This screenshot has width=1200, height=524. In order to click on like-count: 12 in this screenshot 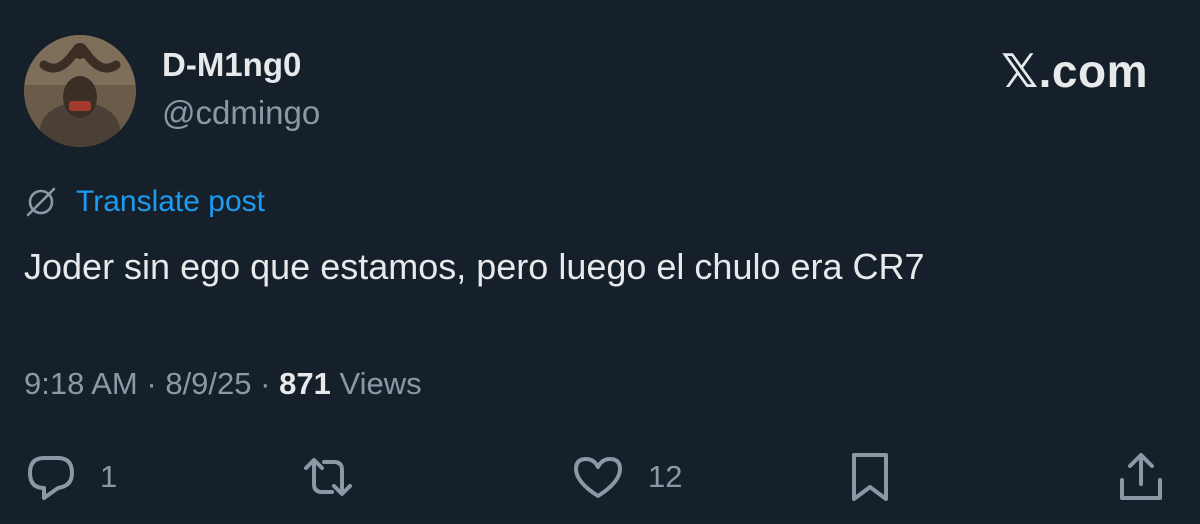, I will do `click(665, 476)`.